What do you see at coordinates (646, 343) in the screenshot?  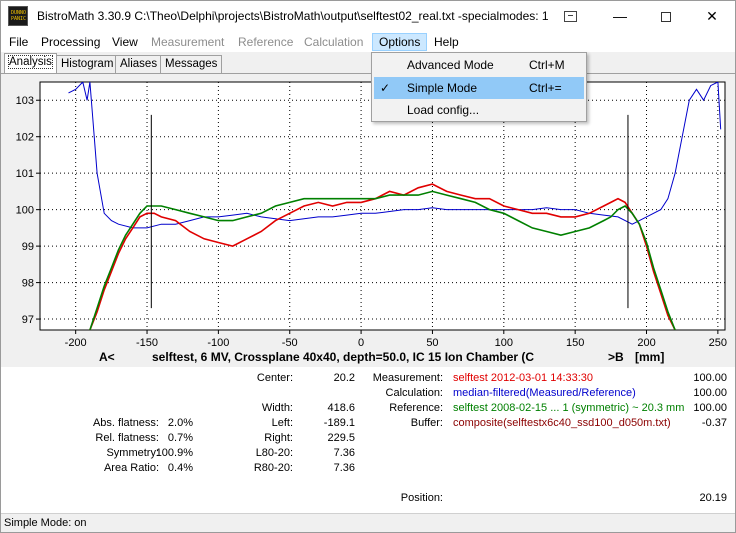 I see `x-tick-label: 200` at bounding box center [646, 343].